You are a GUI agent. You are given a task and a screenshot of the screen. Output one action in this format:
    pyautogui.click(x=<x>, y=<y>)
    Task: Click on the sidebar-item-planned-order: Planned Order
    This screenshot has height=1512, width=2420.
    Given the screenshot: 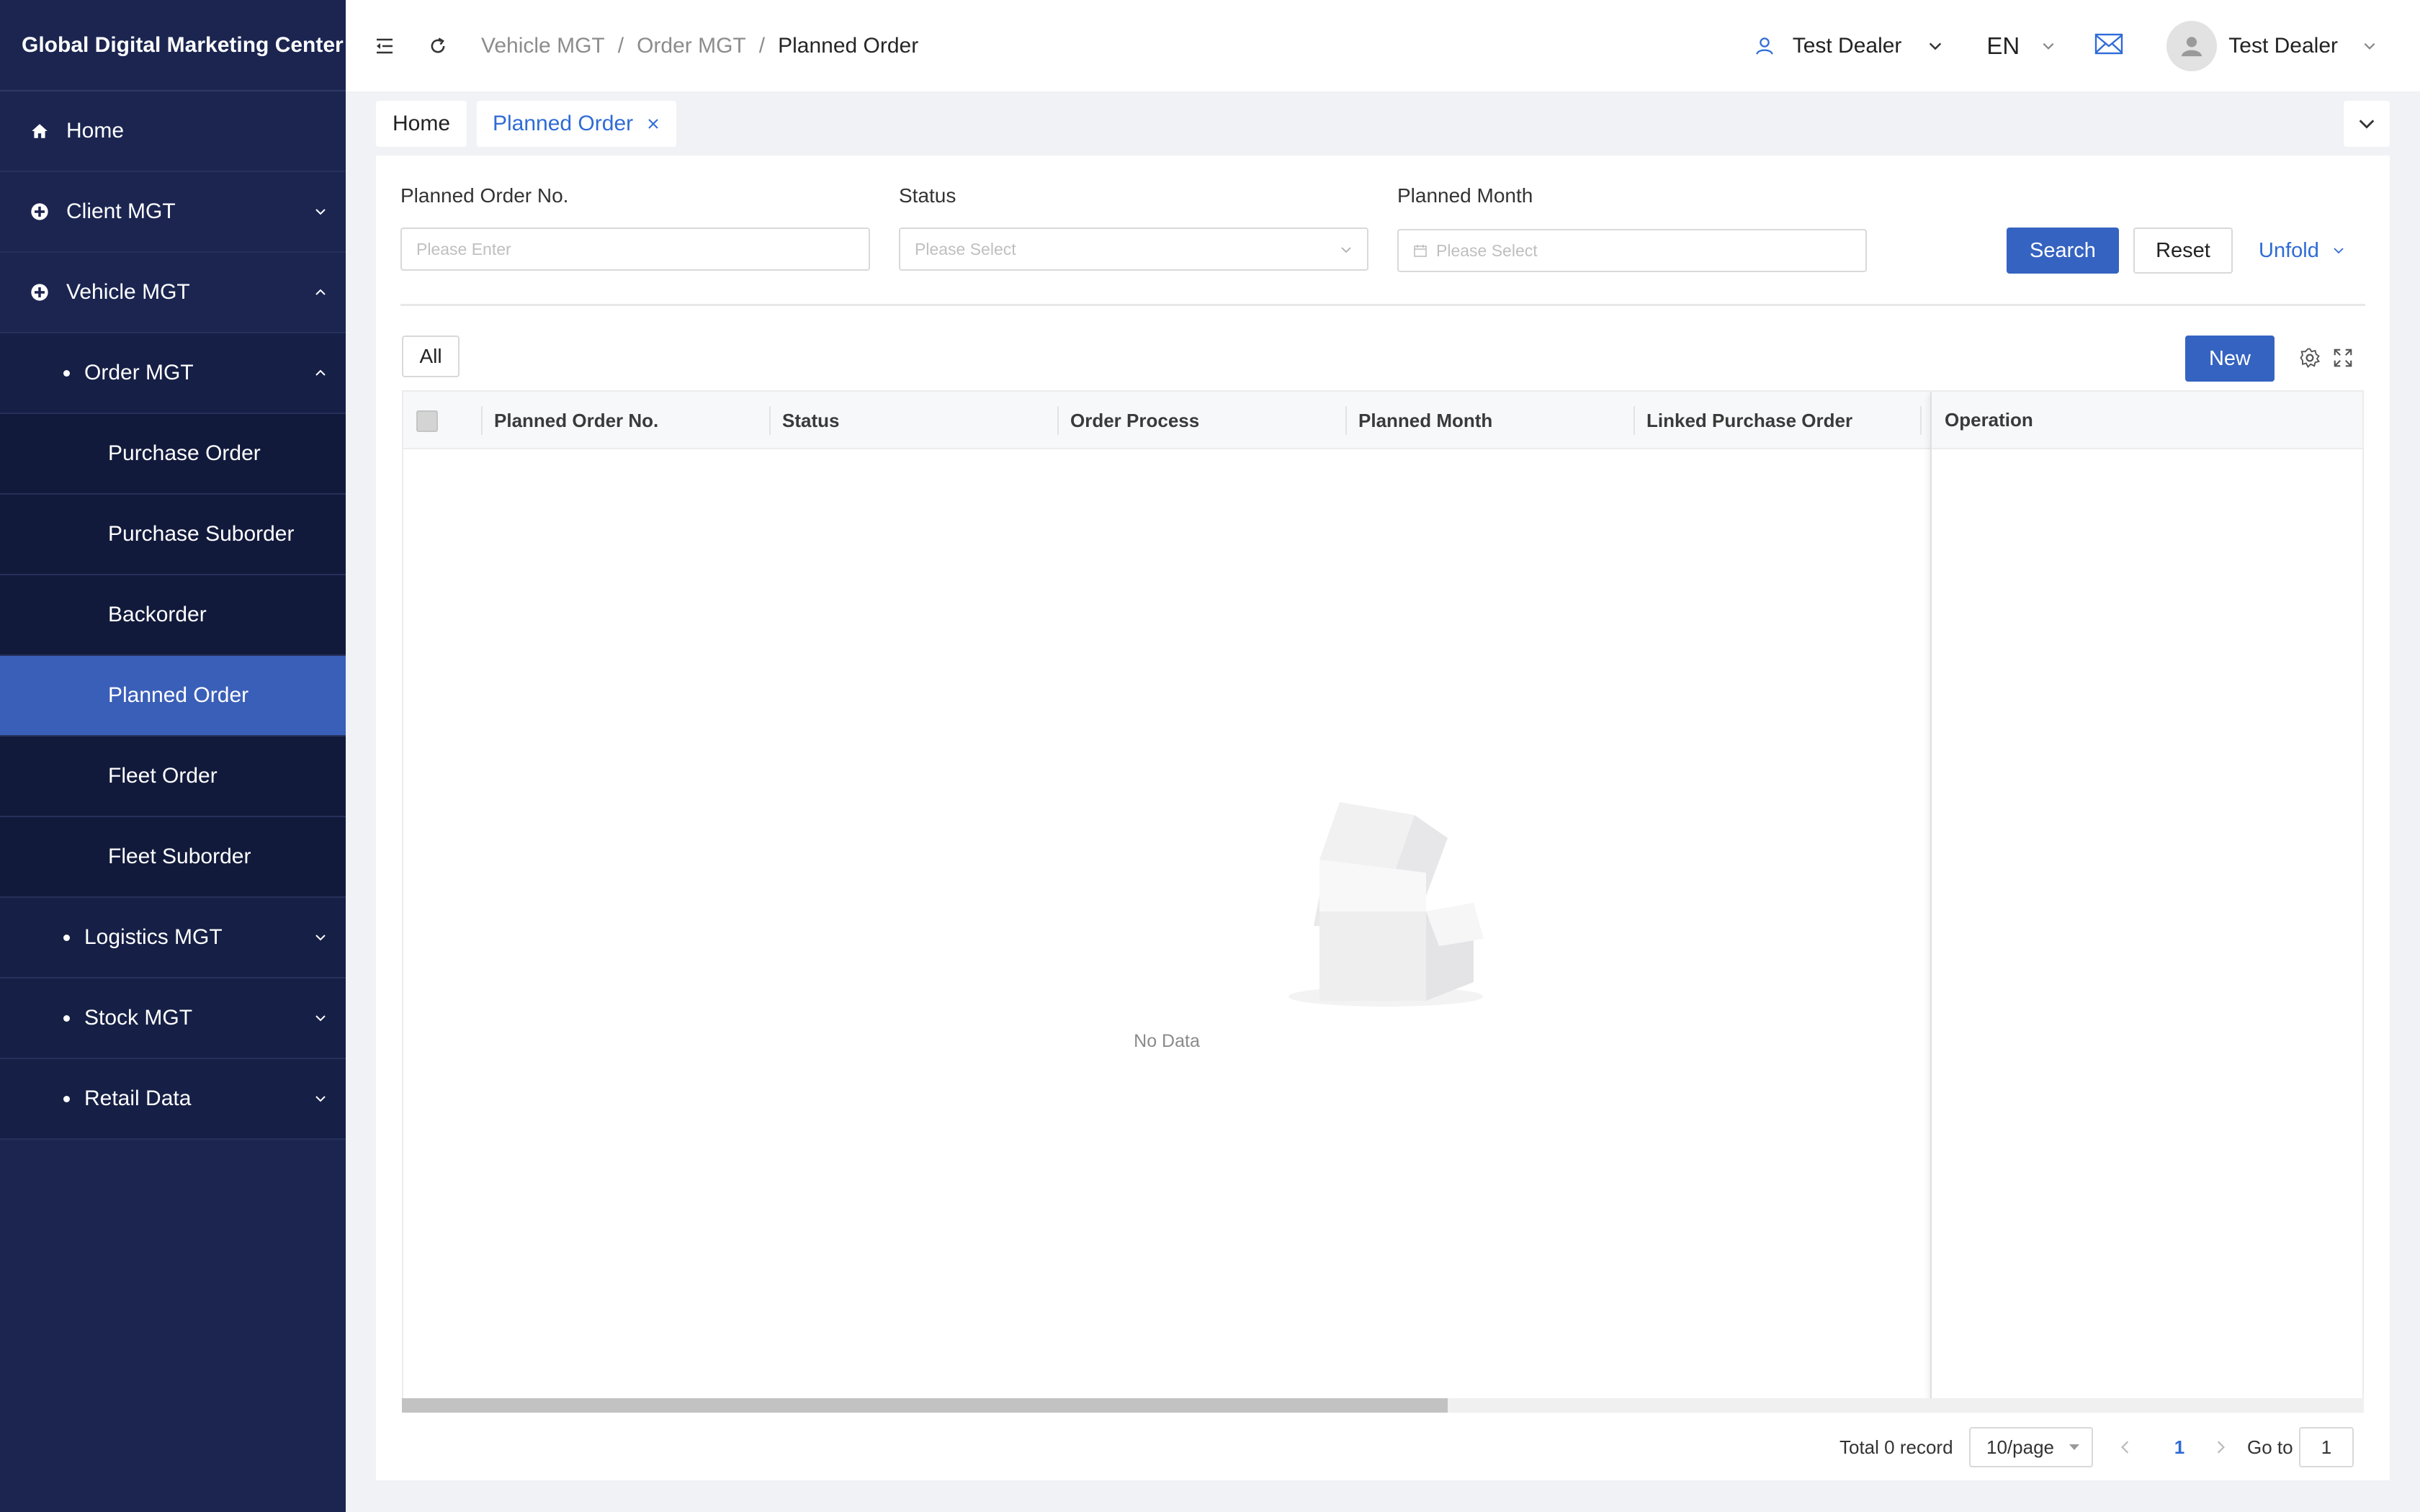 What is the action you would take?
    pyautogui.click(x=173, y=696)
    